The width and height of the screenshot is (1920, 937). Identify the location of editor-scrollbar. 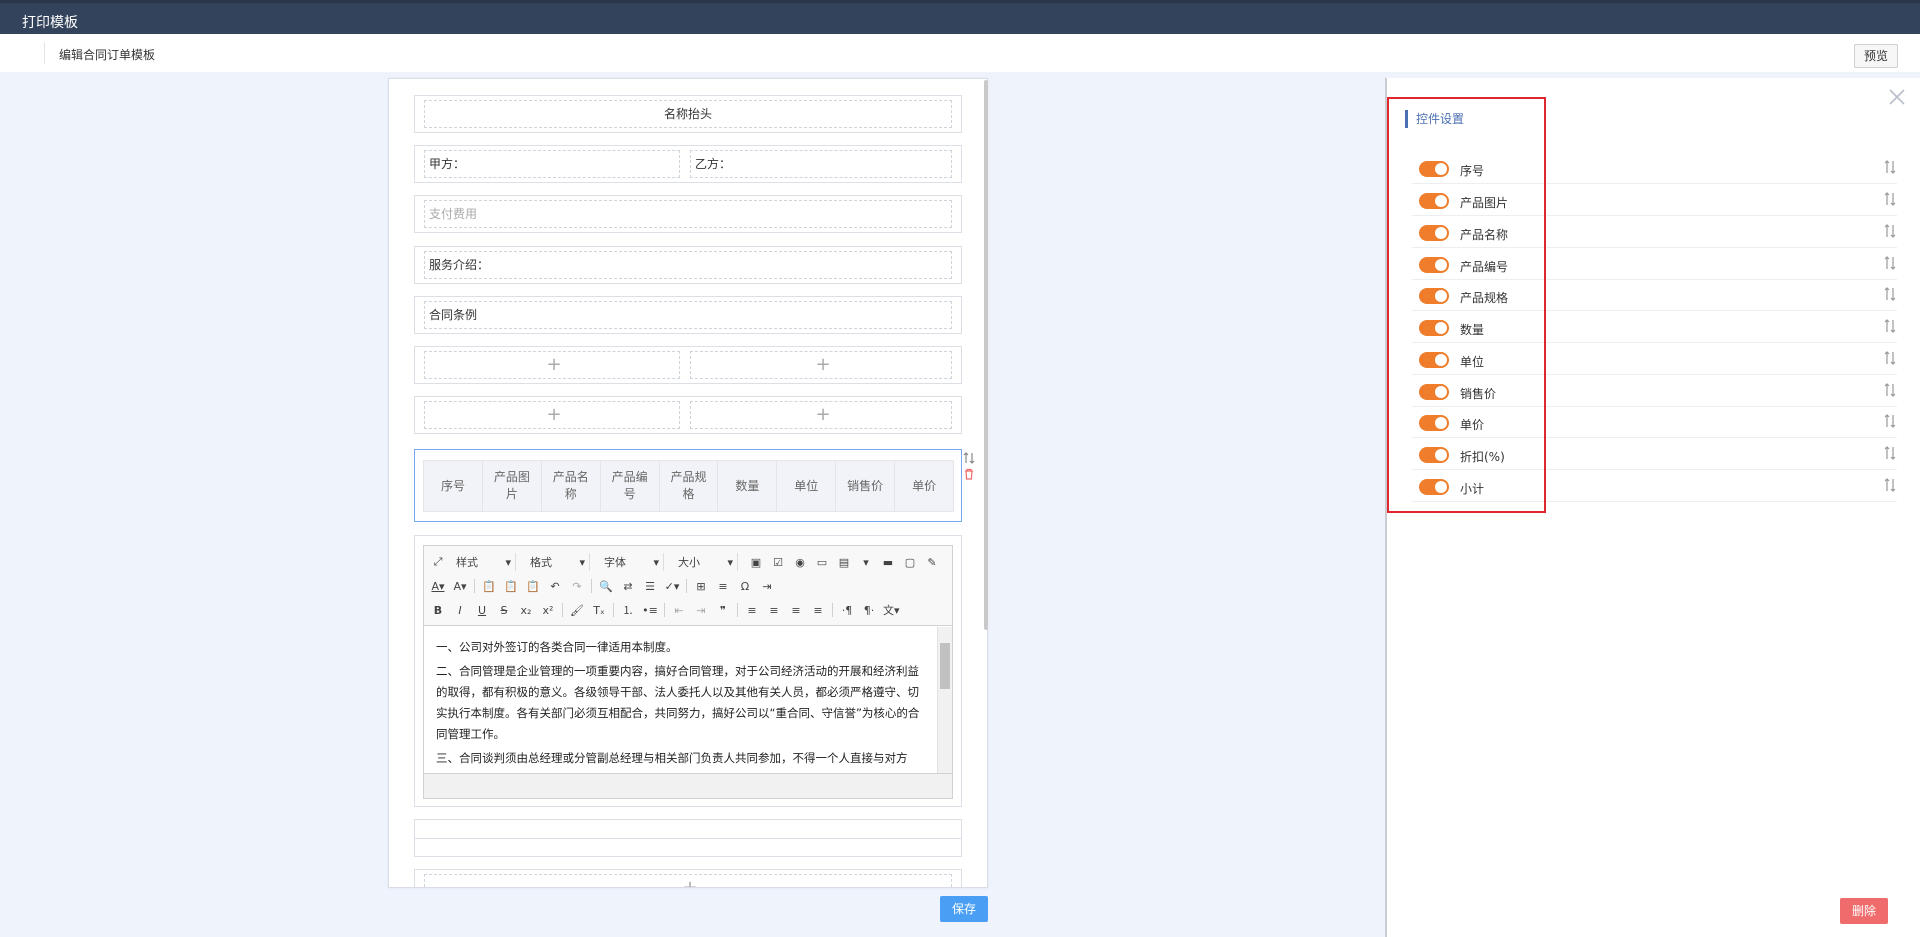
(944, 700).